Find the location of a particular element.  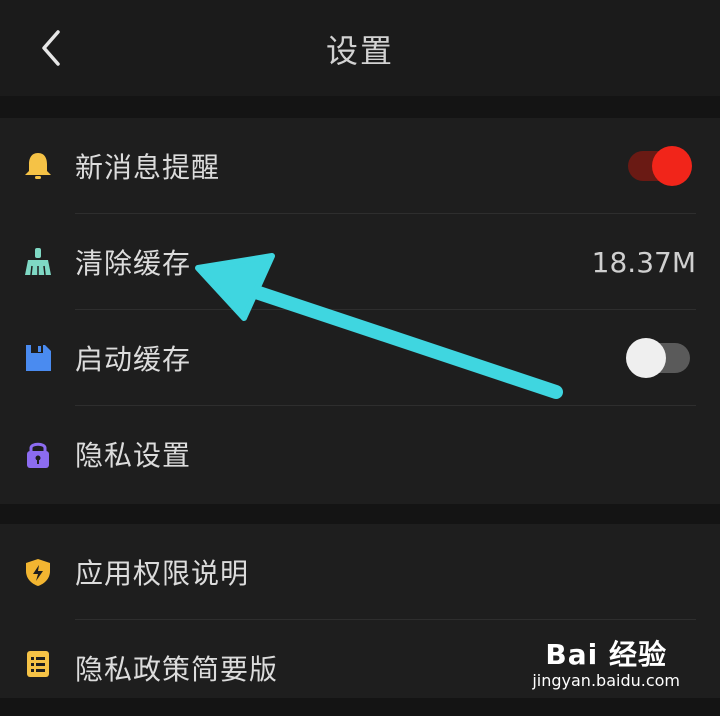

top-bar: 设置 is located at coordinates (360, 48).